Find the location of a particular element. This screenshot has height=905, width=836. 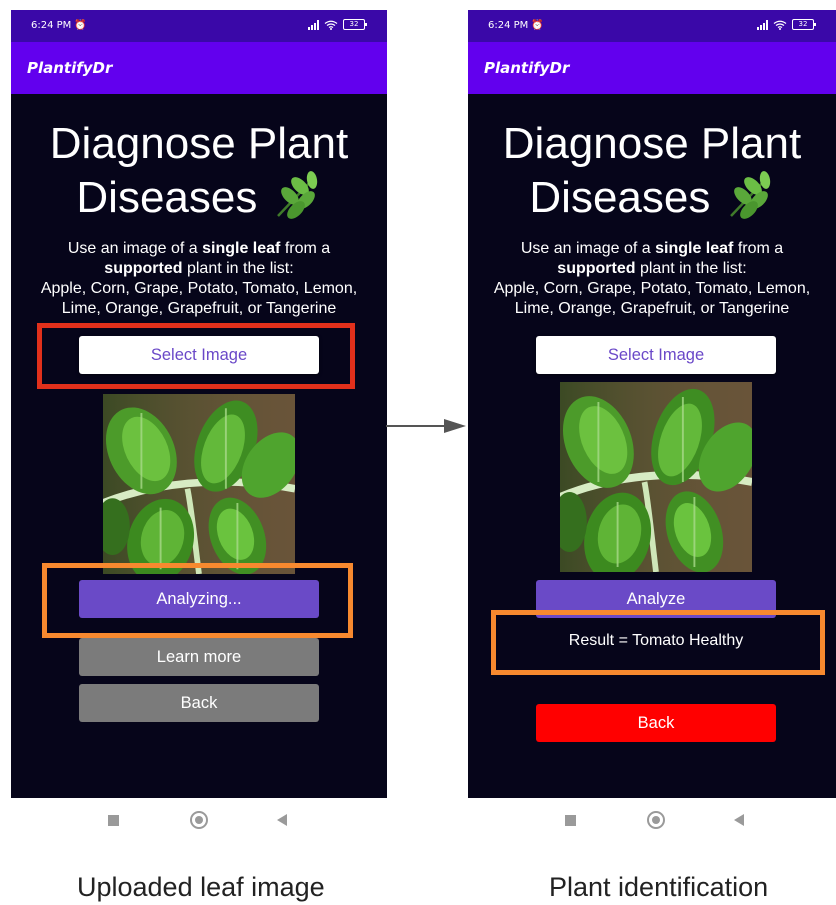

nav-bar-left is located at coordinates (199, 820).